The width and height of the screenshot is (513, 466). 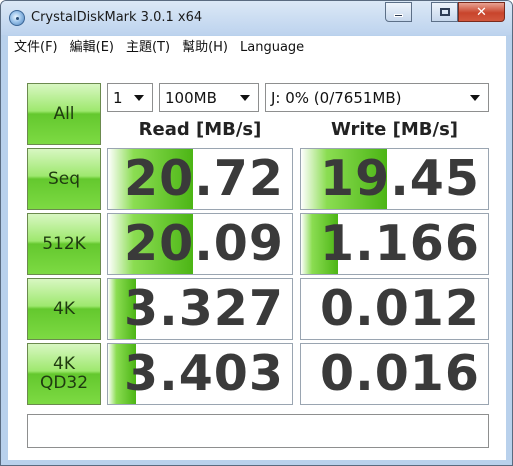 What do you see at coordinates (400, 373) in the screenshot?
I see `4k-qd32-write-value: 0.016` at bounding box center [400, 373].